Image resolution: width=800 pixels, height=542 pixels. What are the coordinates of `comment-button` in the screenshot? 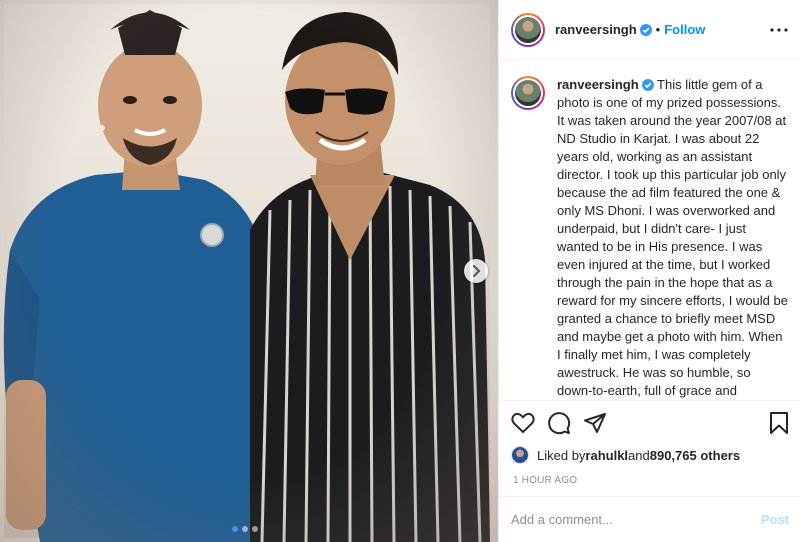 It's located at (559, 423).